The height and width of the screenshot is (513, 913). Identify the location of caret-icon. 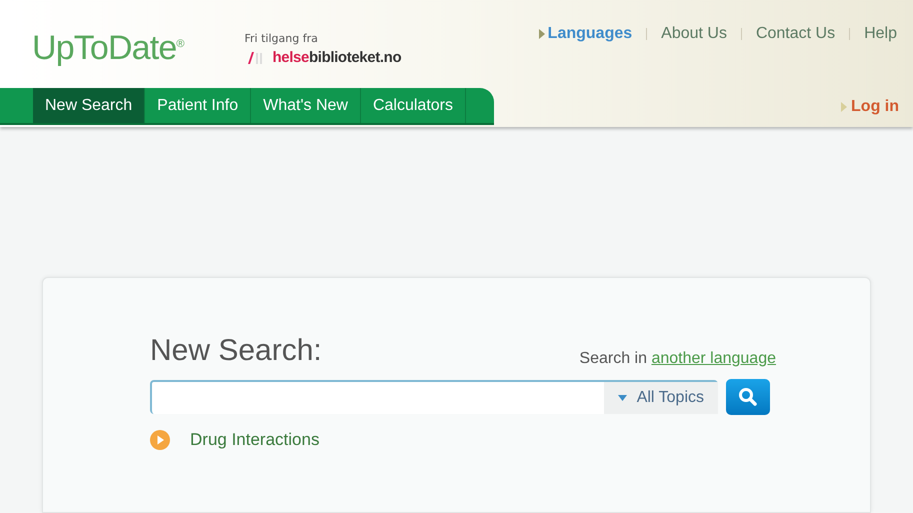
(622, 398).